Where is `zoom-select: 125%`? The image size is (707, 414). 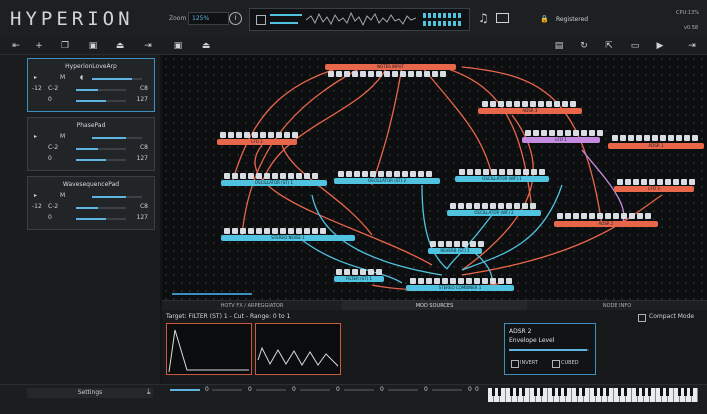
zoom-select: 125% is located at coordinates (208, 18).